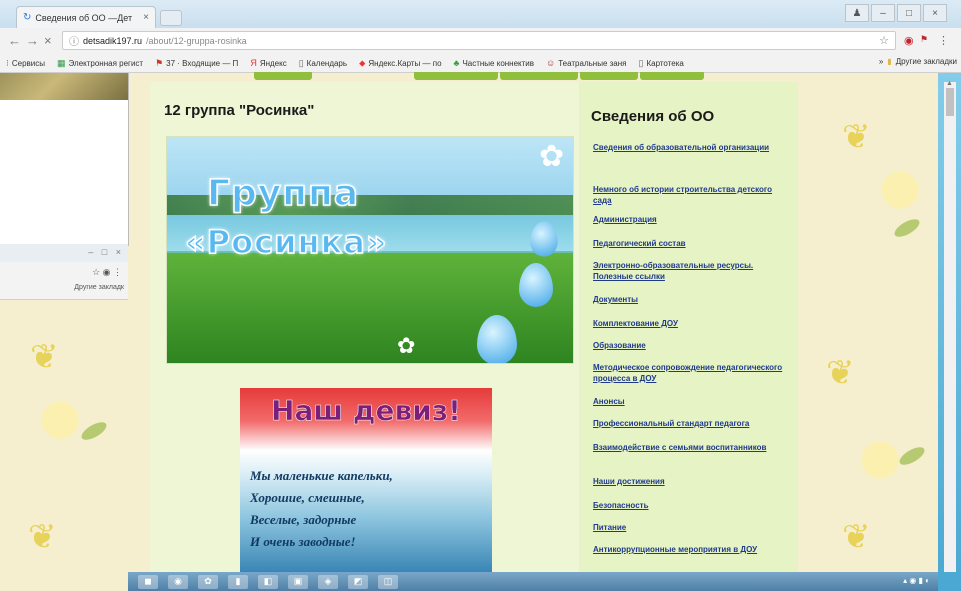 The width and height of the screenshot is (961, 591). What do you see at coordinates (328, 581) in the screenshot?
I see `taskbar-app-icon: ◈` at bounding box center [328, 581].